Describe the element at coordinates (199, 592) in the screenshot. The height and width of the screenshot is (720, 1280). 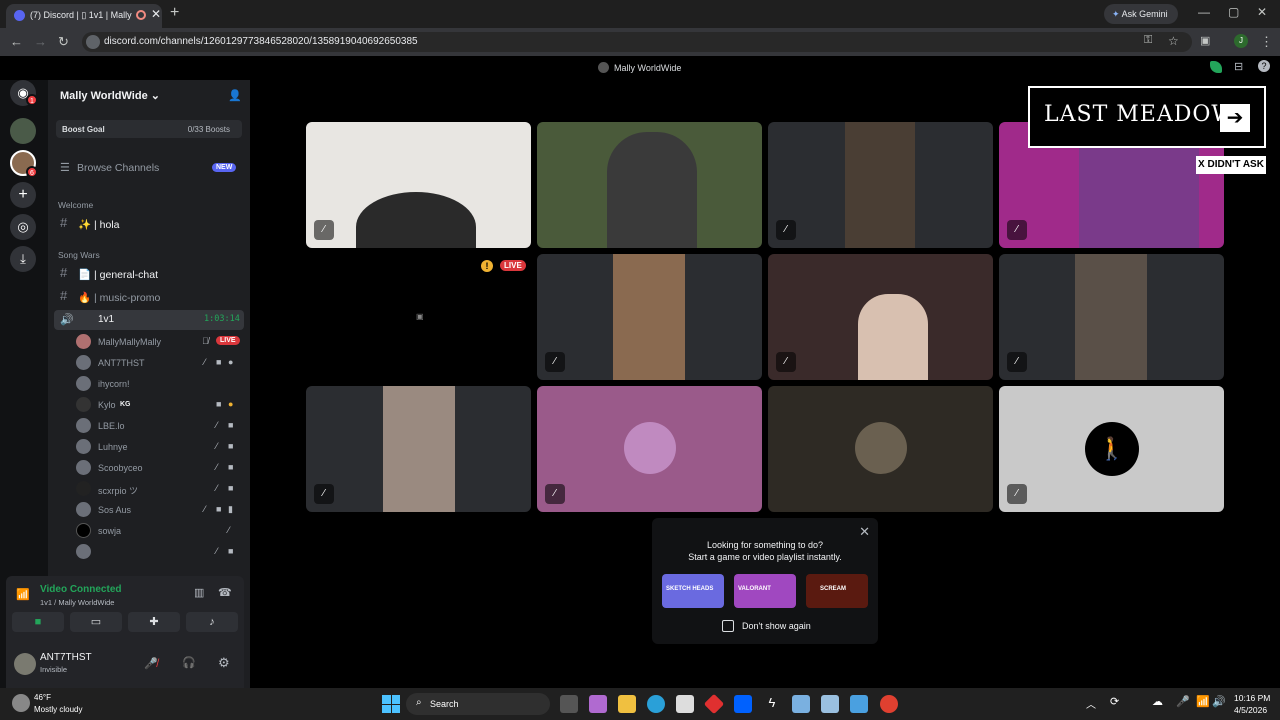
I see `noise-suppression-icon: ▥` at that location.